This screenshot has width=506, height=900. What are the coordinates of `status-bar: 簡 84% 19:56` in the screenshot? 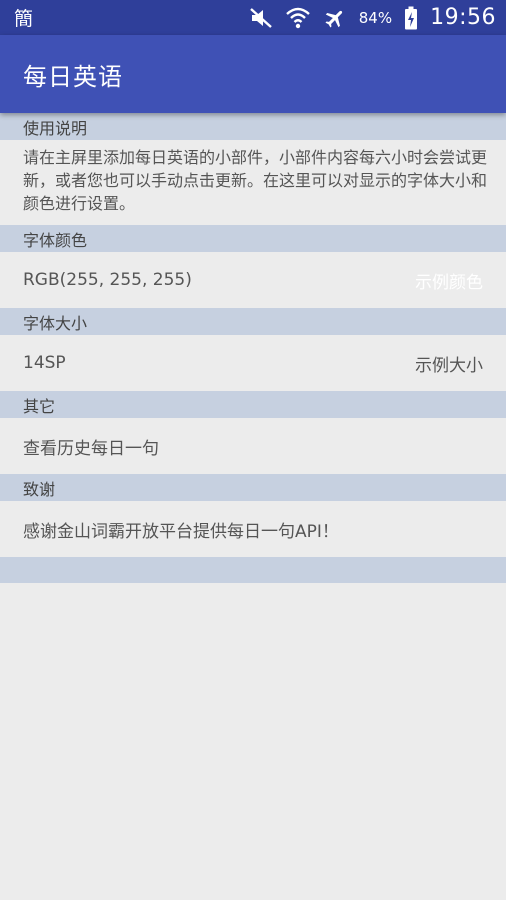 It's located at (253, 17).